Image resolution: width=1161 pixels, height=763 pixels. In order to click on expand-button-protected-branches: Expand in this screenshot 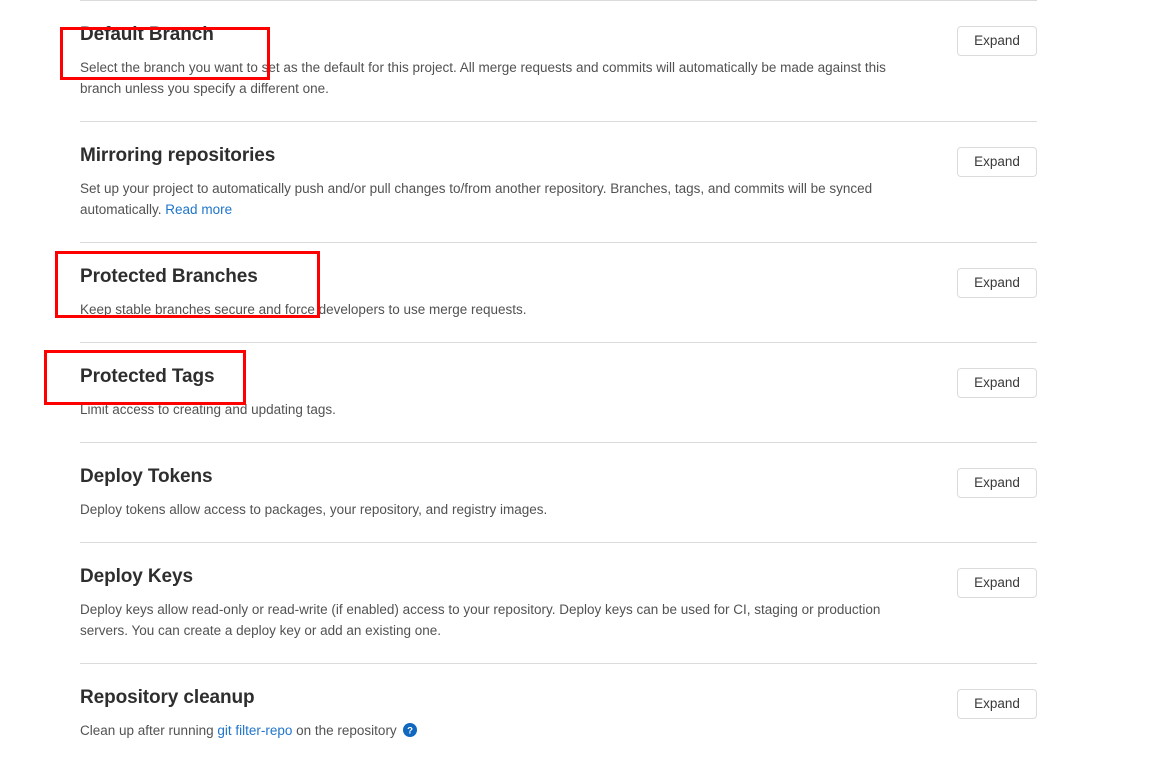, I will do `click(997, 283)`.